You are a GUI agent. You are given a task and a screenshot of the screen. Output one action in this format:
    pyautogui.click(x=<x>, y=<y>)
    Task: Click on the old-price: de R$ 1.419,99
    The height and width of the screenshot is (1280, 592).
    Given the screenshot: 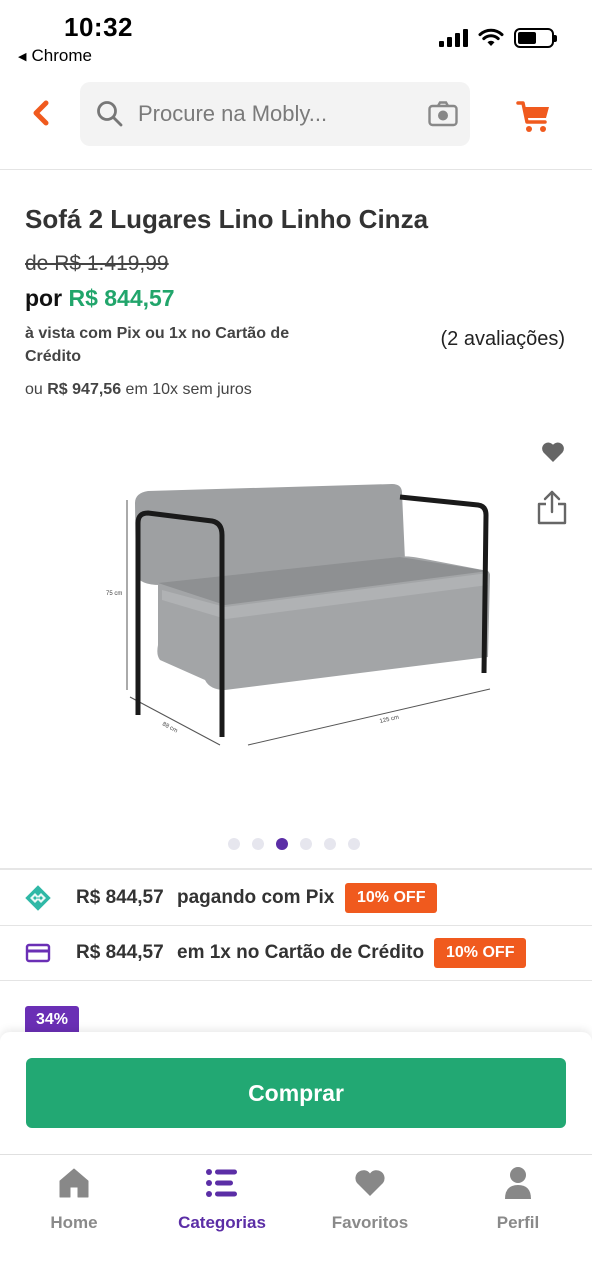 What is the action you would take?
    pyautogui.click(x=97, y=263)
    